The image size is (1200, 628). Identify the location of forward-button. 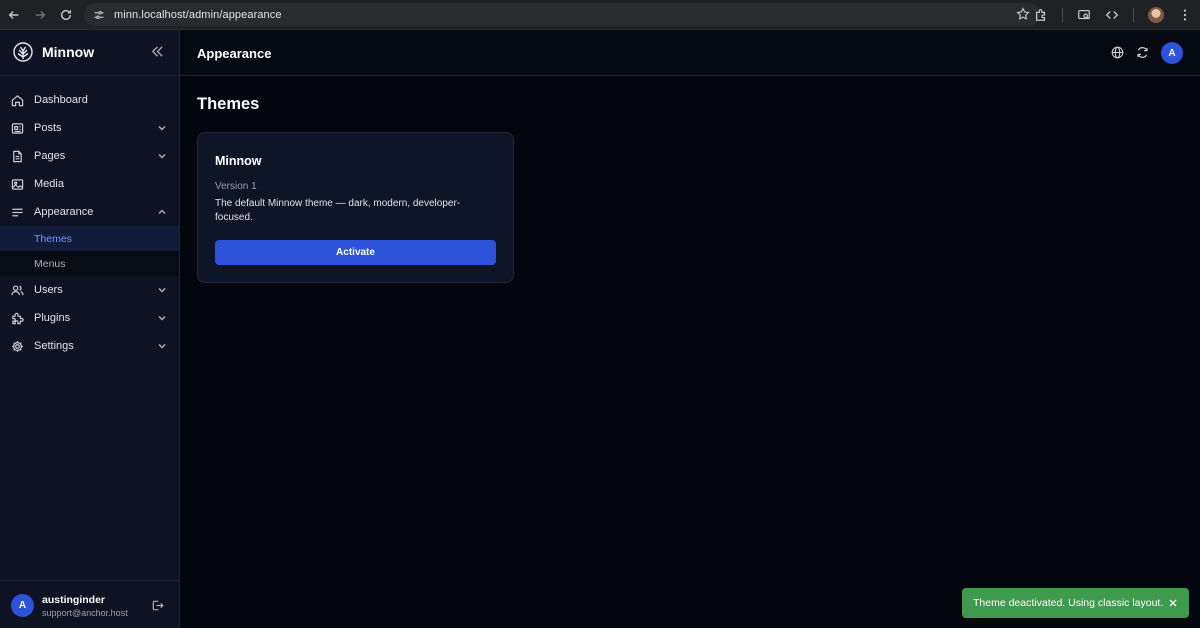
(40, 15).